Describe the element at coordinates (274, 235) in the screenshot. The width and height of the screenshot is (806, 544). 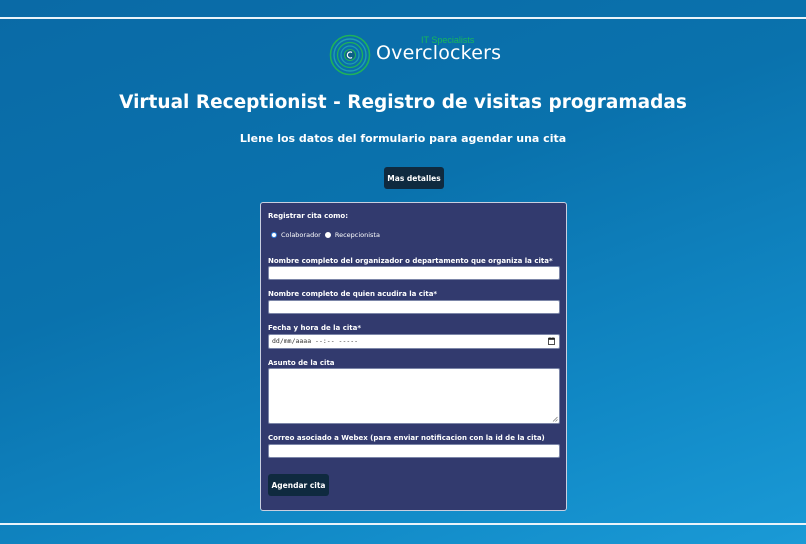
I see `radio-colaborador` at that location.